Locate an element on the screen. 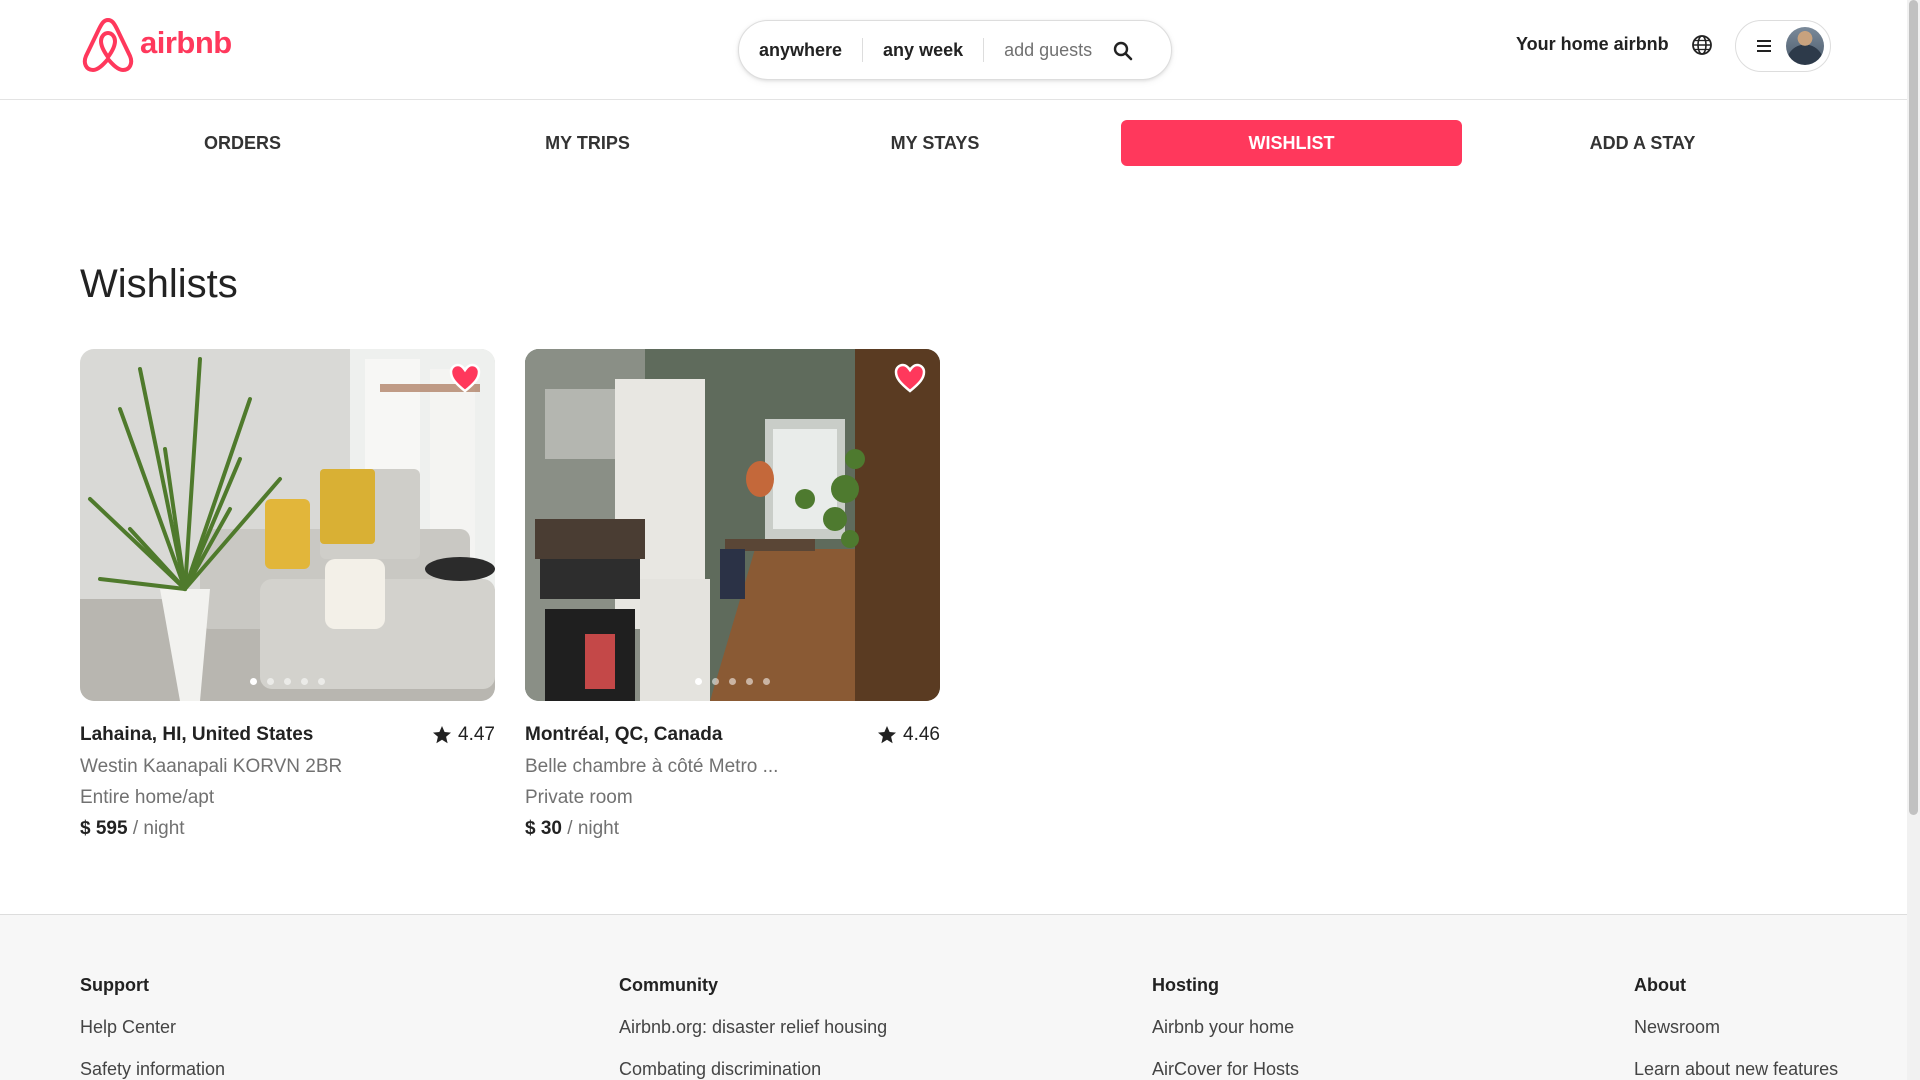 This screenshot has height=1080, width=1920. footer-link: Newsroom is located at coordinates (1736, 1027).